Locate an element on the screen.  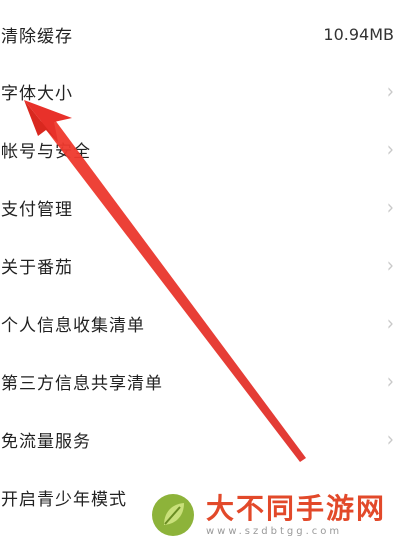
watermark-url: www.szdbtgg.com is located at coordinates (274, 531).